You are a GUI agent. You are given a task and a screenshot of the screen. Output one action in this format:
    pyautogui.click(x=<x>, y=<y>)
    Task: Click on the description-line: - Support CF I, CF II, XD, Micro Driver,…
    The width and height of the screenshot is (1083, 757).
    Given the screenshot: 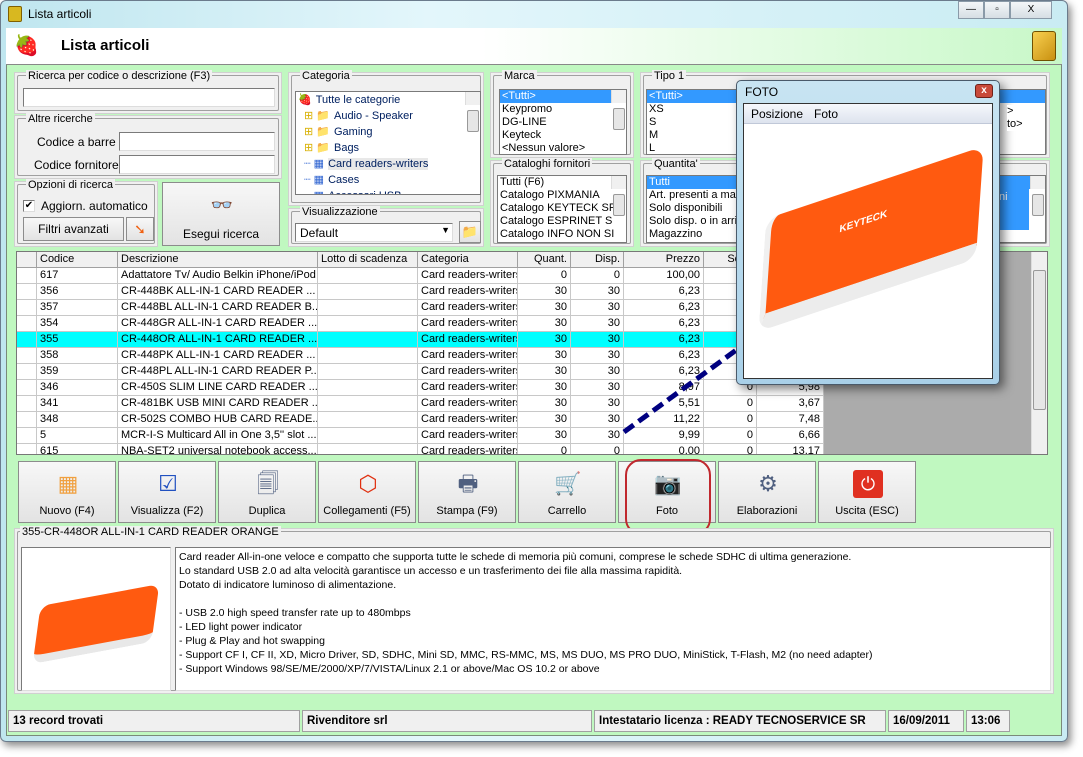 What is the action you would take?
    pyautogui.click(x=526, y=655)
    